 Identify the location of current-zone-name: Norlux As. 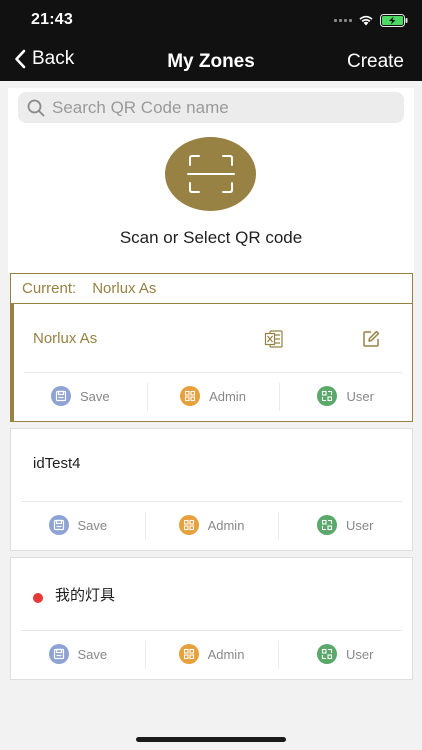
(124, 288).